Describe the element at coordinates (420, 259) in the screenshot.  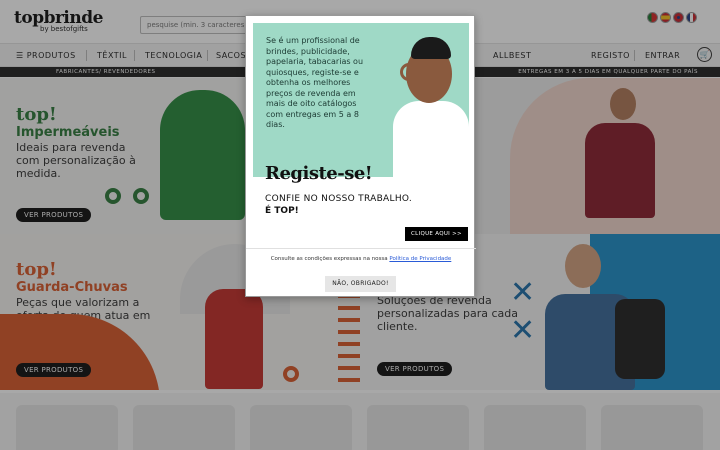
I see `privacy-policy-link: Política de Privacidade` at that location.